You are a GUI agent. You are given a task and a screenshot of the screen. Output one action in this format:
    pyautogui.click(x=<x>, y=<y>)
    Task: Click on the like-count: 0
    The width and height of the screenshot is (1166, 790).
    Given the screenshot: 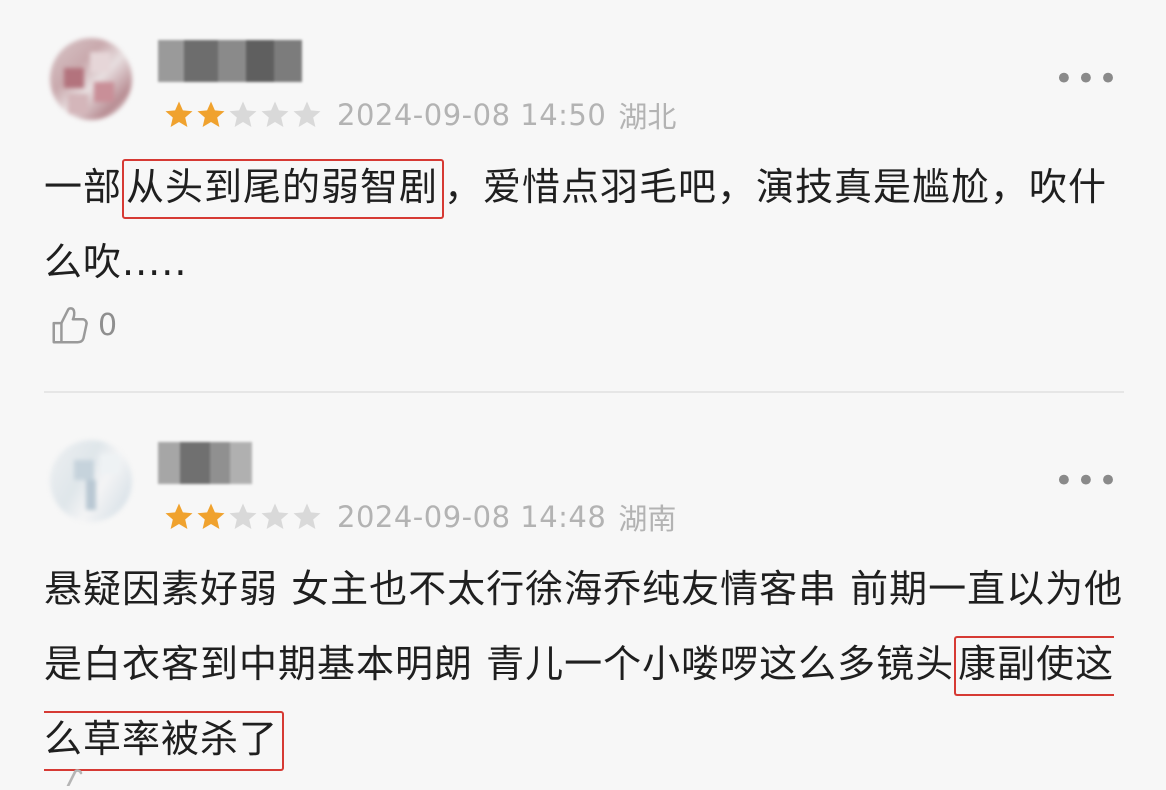 What is the action you would take?
    pyautogui.click(x=108, y=325)
    